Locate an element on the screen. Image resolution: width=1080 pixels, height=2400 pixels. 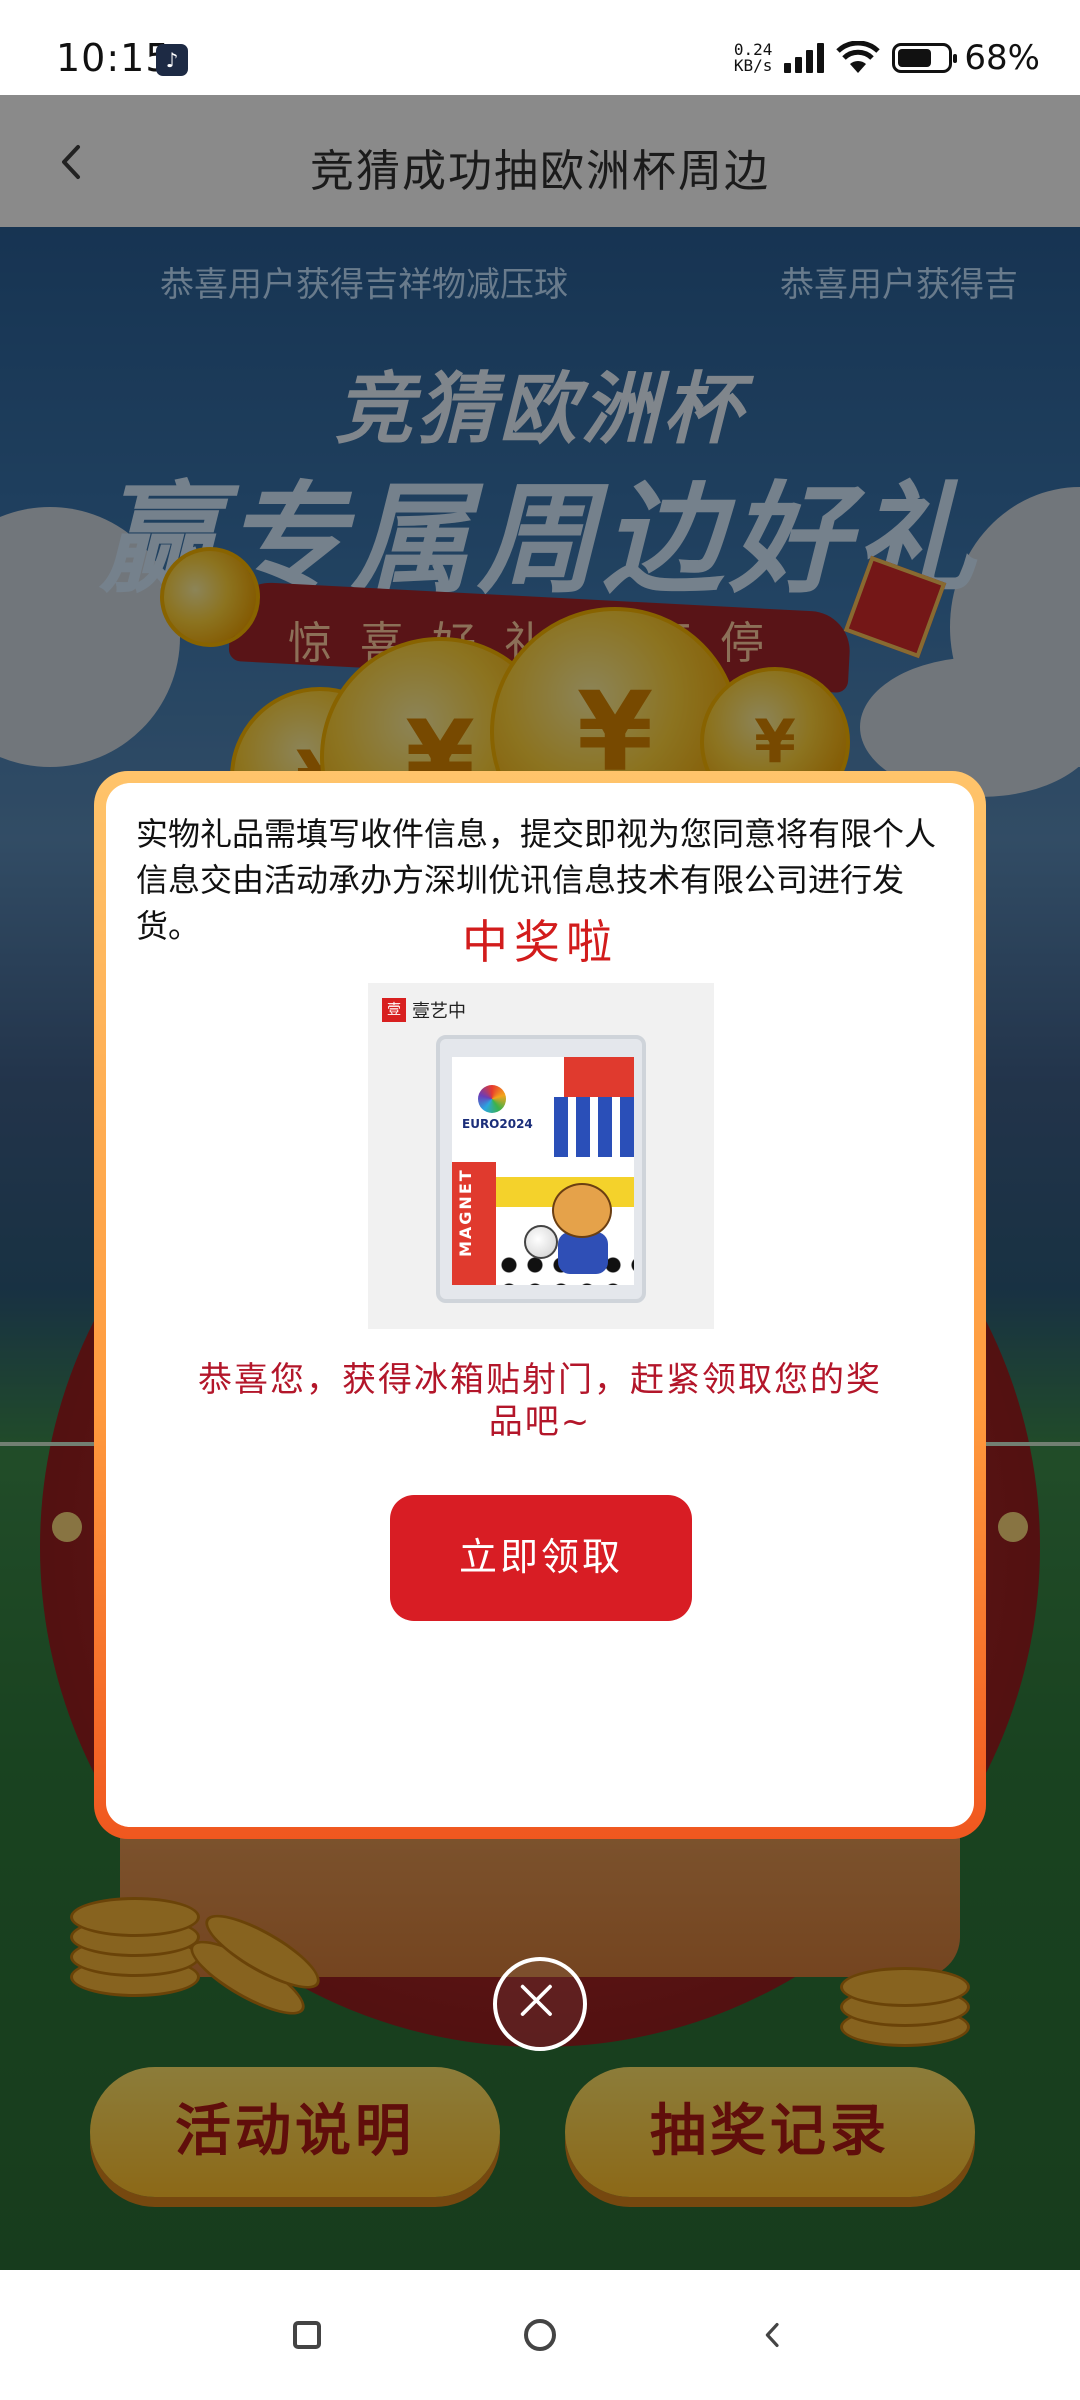
close-dialog-button is located at coordinates (540, 2004).